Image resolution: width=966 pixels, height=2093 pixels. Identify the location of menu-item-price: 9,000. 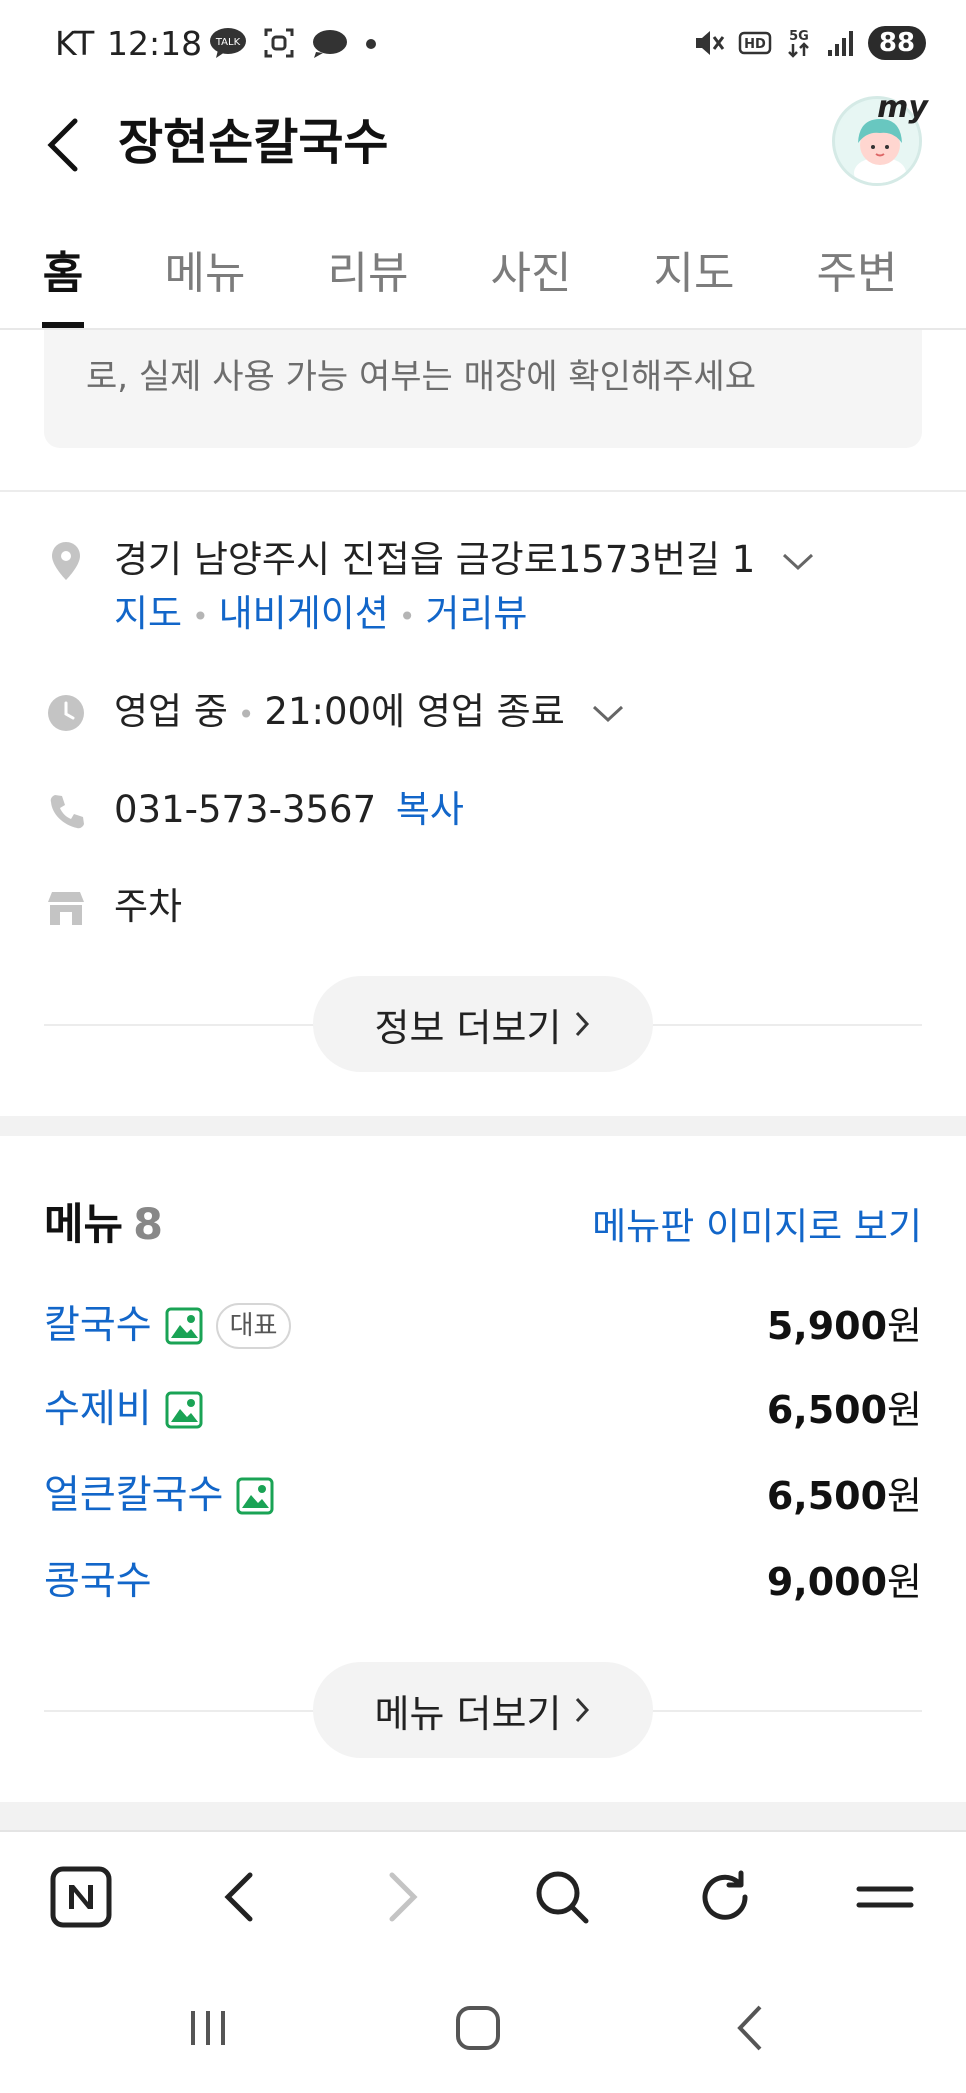
(827, 1582).